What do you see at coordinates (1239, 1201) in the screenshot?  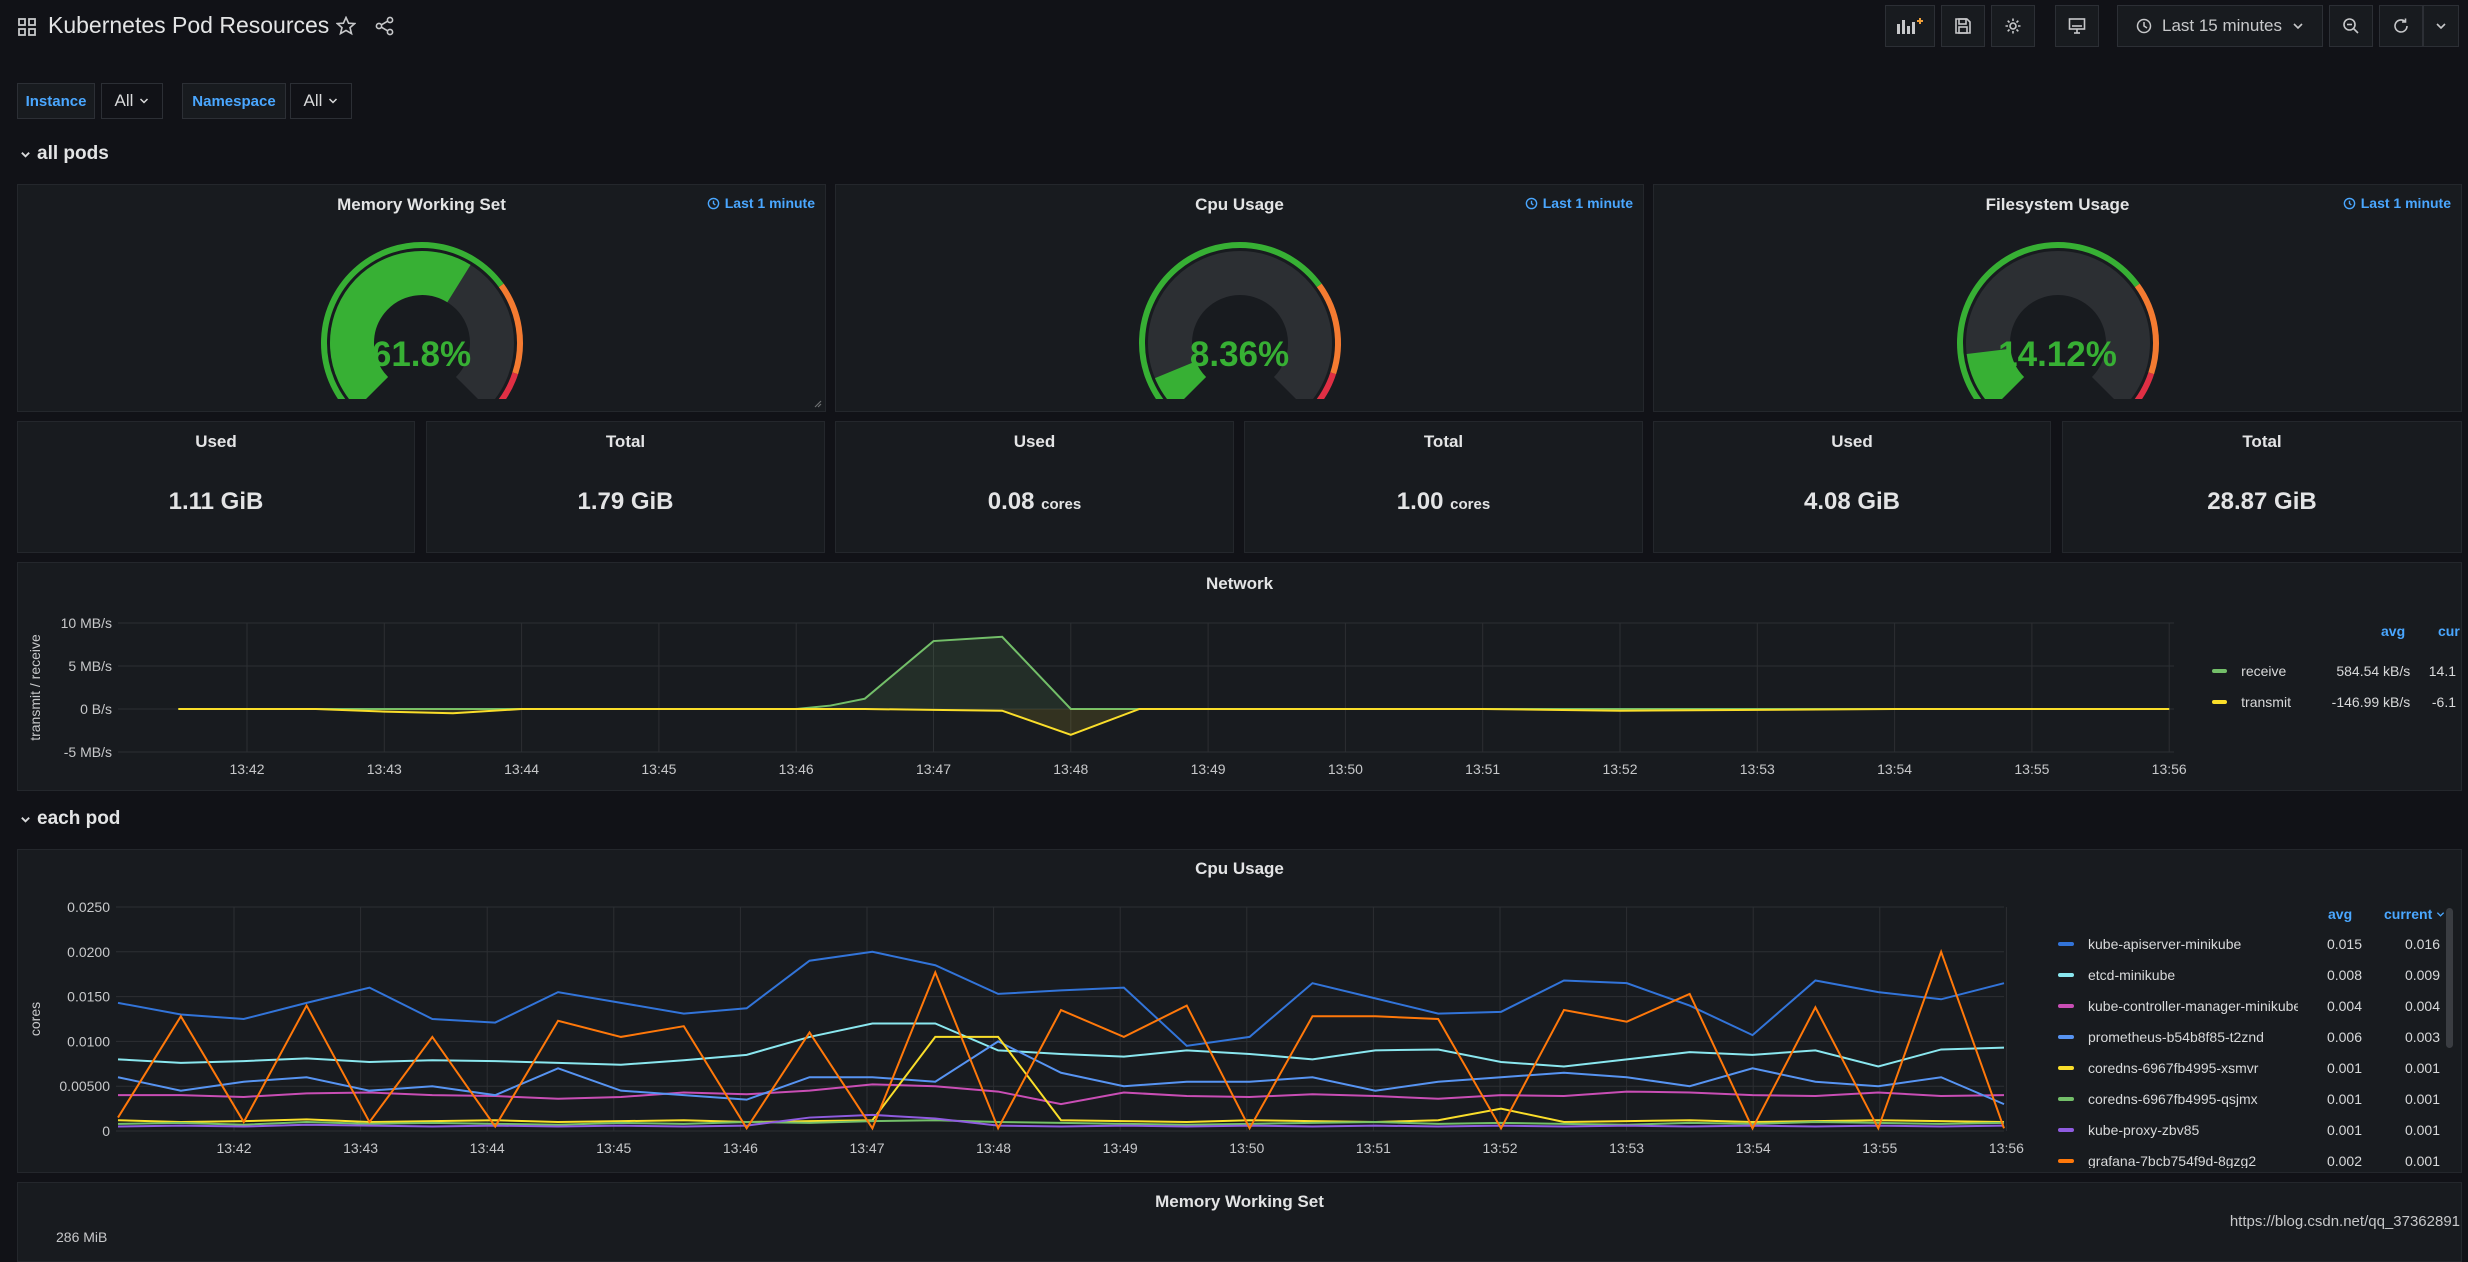 I see `panel-title: Memory Working Set` at bounding box center [1239, 1201].